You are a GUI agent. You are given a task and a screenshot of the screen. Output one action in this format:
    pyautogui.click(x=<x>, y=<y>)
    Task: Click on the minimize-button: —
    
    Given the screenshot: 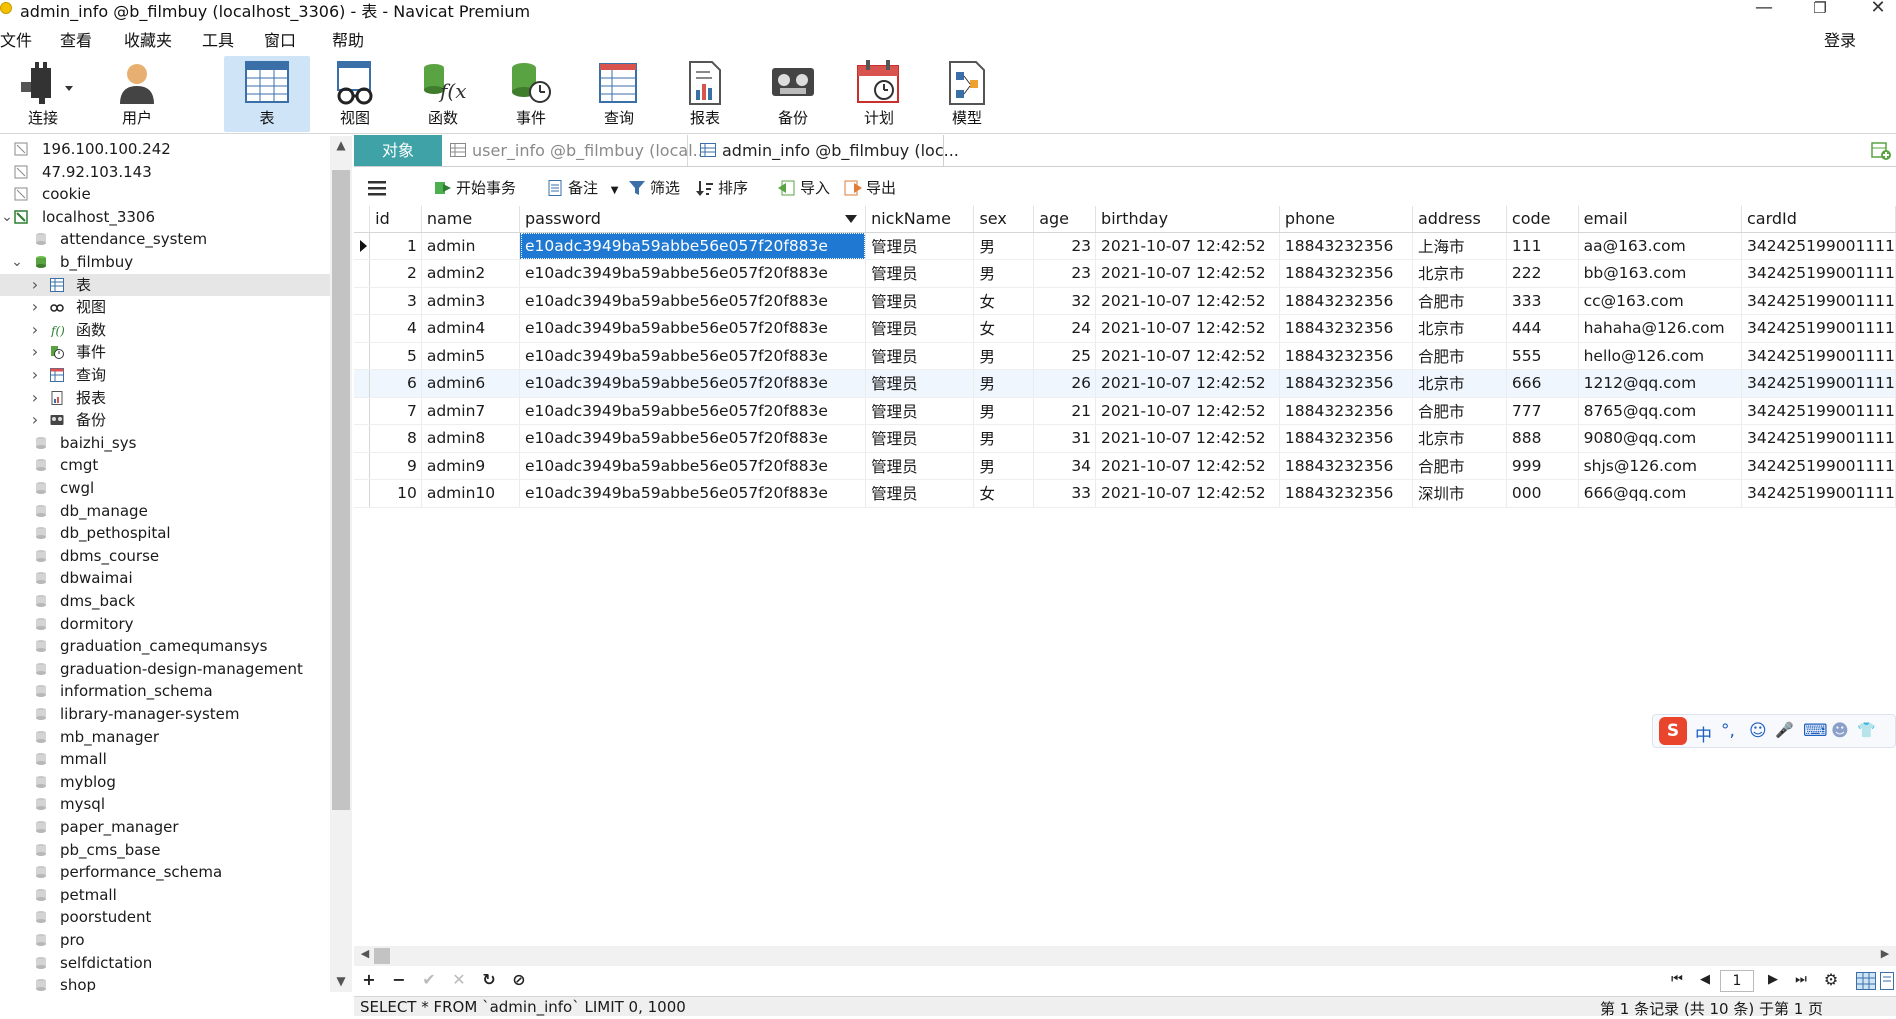 What is the action you would take?
    pyautogui.click(x=1764, y=9)
    